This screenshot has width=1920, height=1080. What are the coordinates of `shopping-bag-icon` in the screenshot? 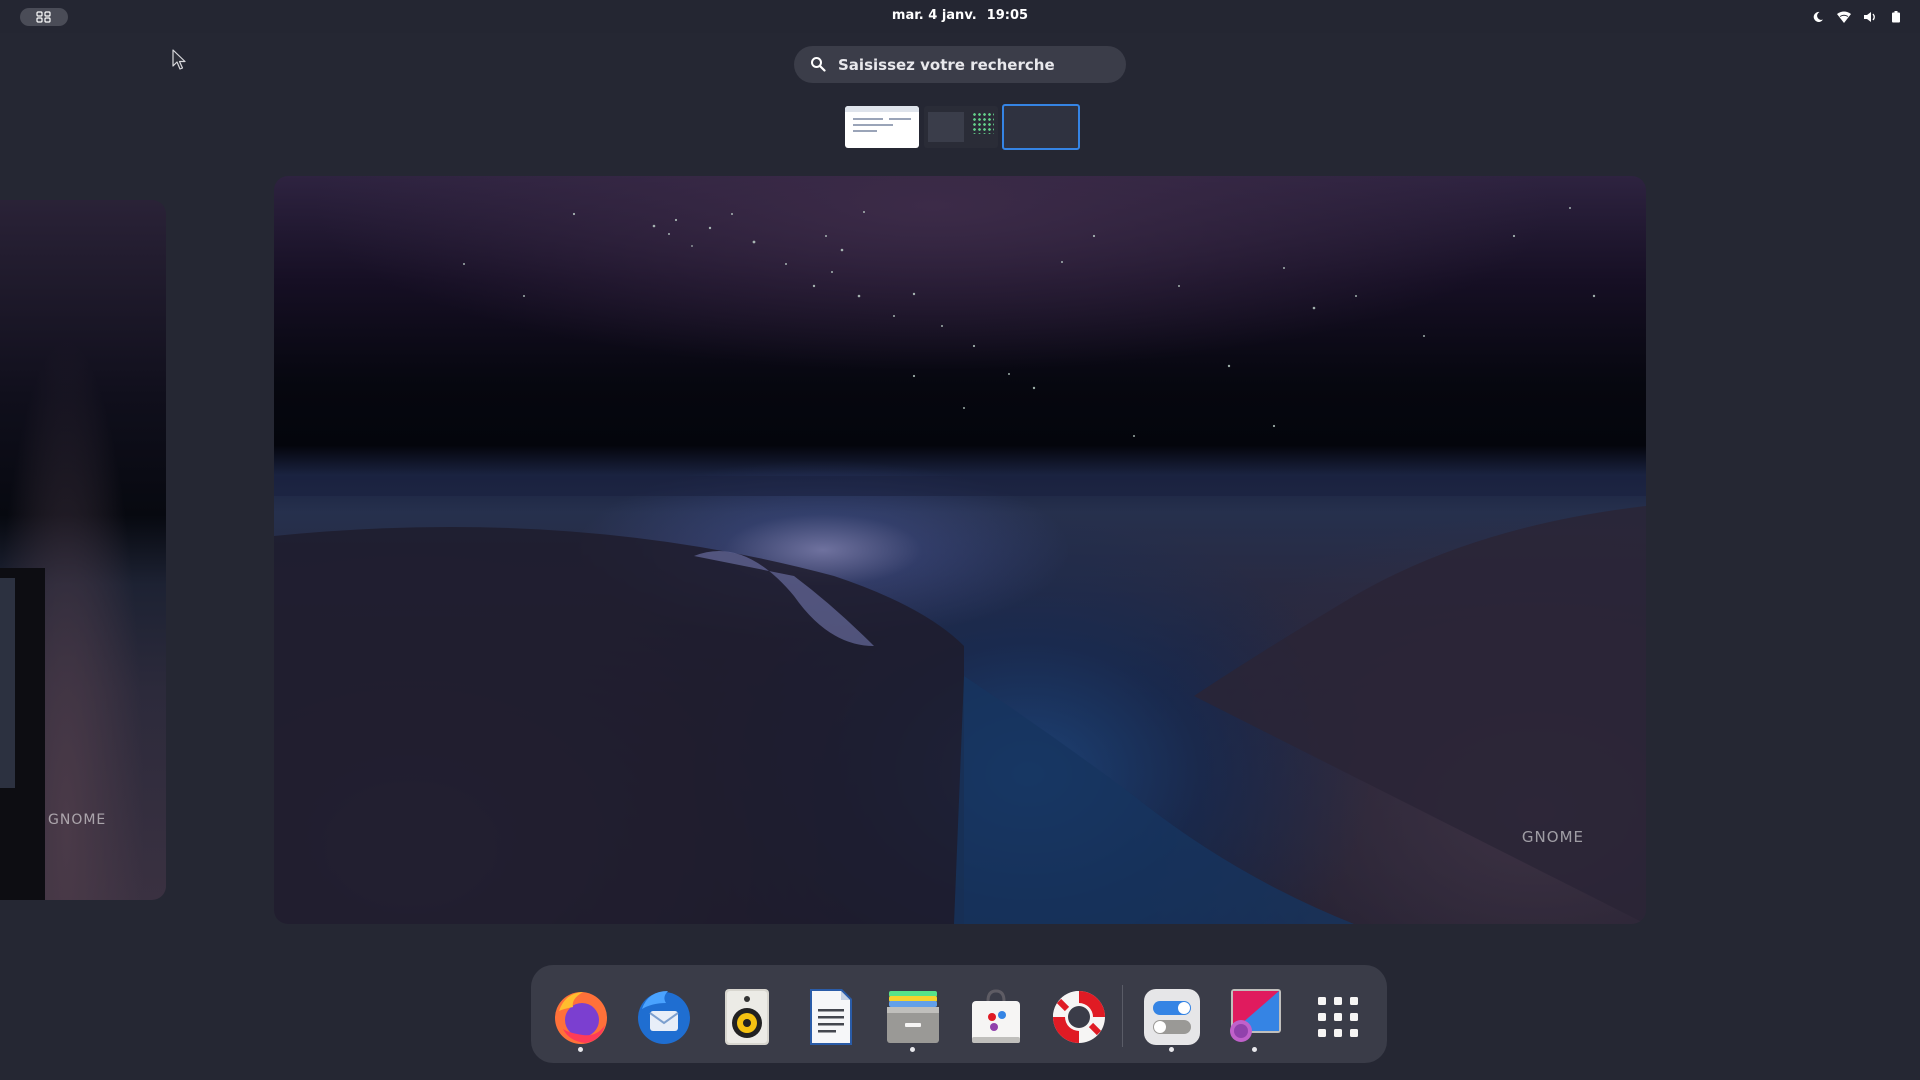 It's located at (996, 1016).